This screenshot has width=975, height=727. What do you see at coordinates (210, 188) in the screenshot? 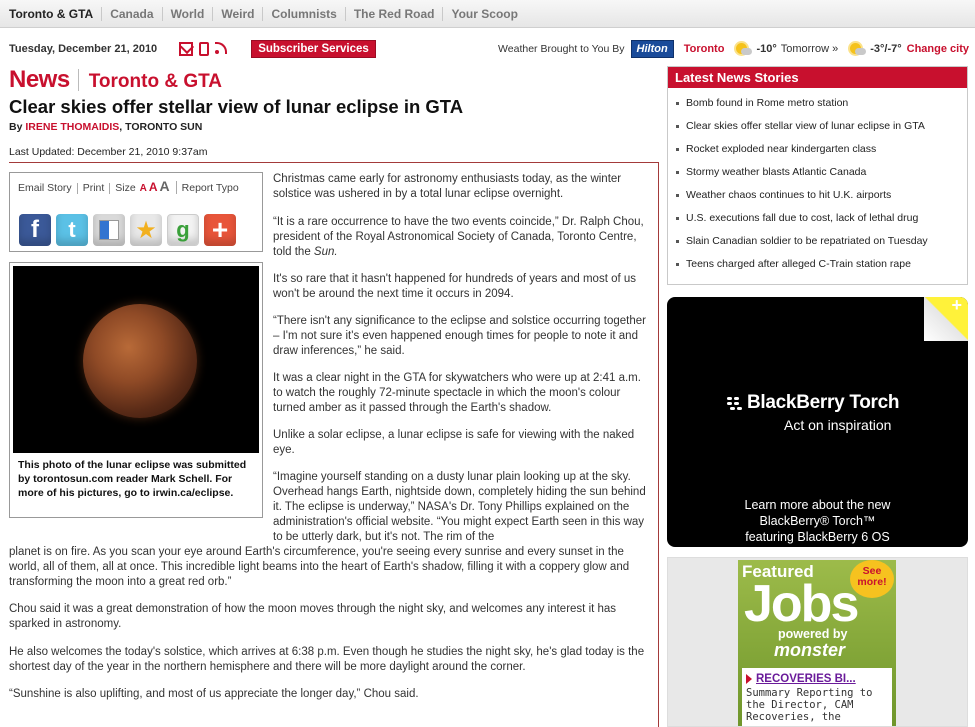
I see `report-typo-link: Report Typo` at bounding box center [210, 188].